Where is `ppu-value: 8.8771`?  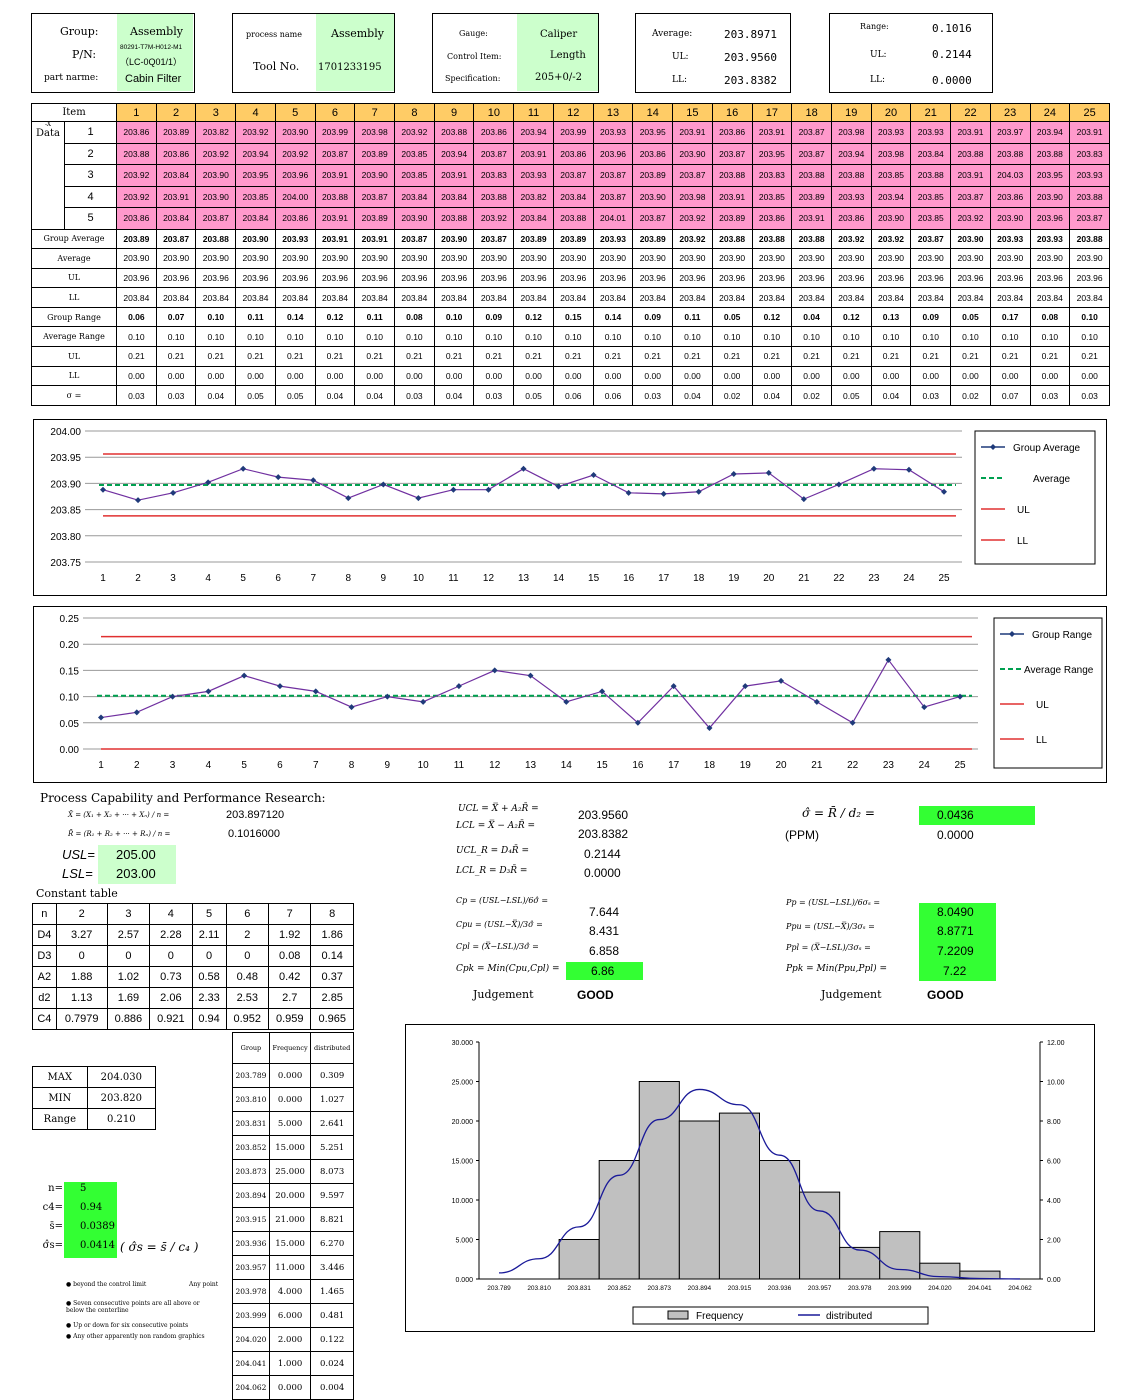 ppu-value: 8.8771 is located at coordinates (955, 931).